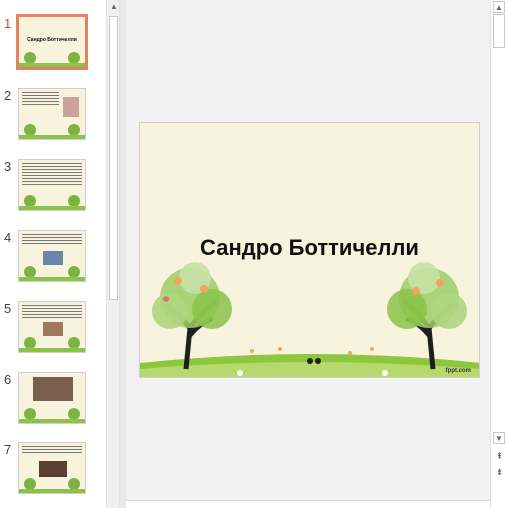 The height and width of the screenshot is (508, 507). What do you see at coordinates (499, 438) in the screenshot?
I see `scroll-down-icon: ▼` at bounding box center [499, 438].